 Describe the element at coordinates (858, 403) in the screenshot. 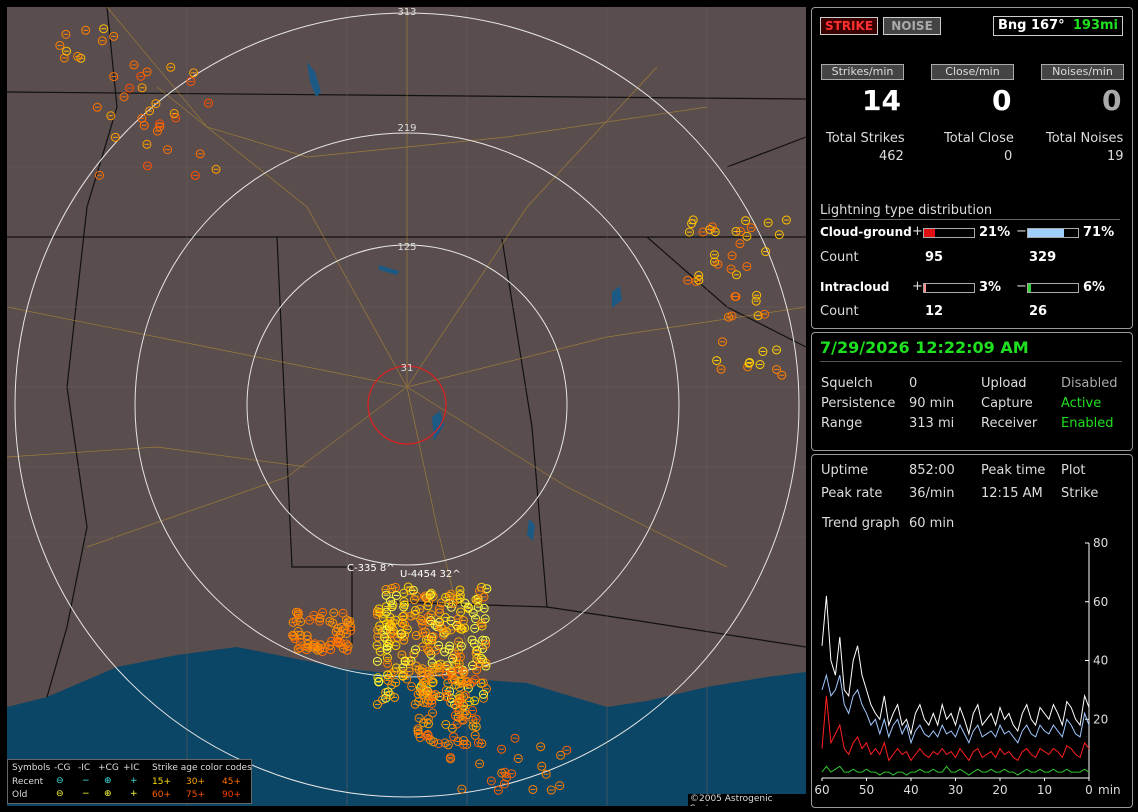

I see `persistence-label: Persistence` at that location.